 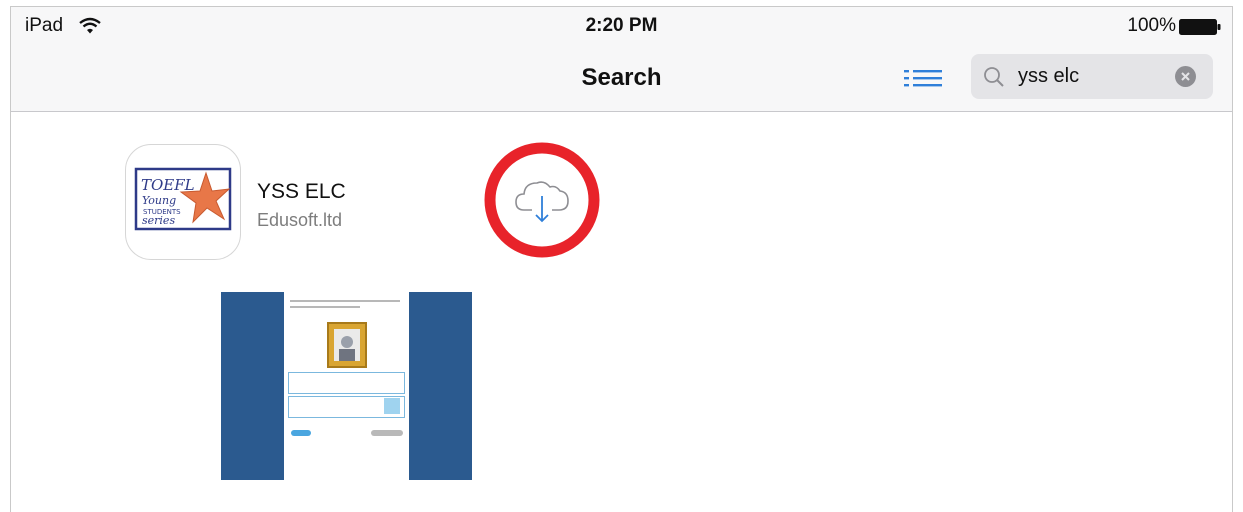 I want to click on status-bar: iPad 2:20 PM 100%, so click(x=621, y=27).